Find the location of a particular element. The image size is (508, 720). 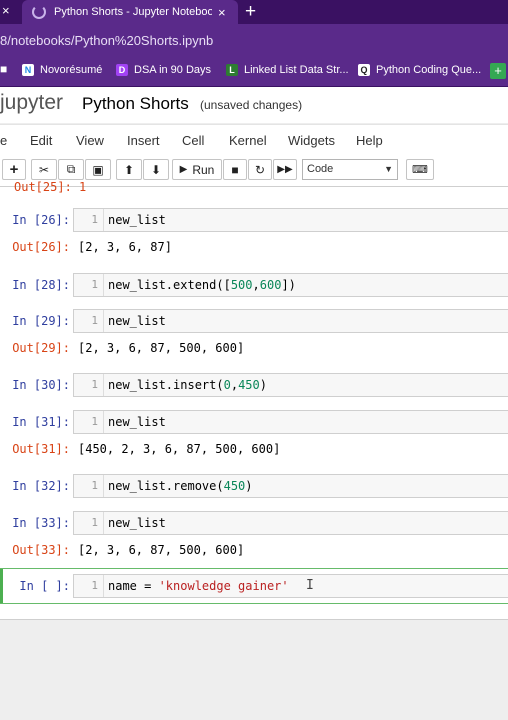

output-prompt: Out[26]: is located at coordinates (41, 247).